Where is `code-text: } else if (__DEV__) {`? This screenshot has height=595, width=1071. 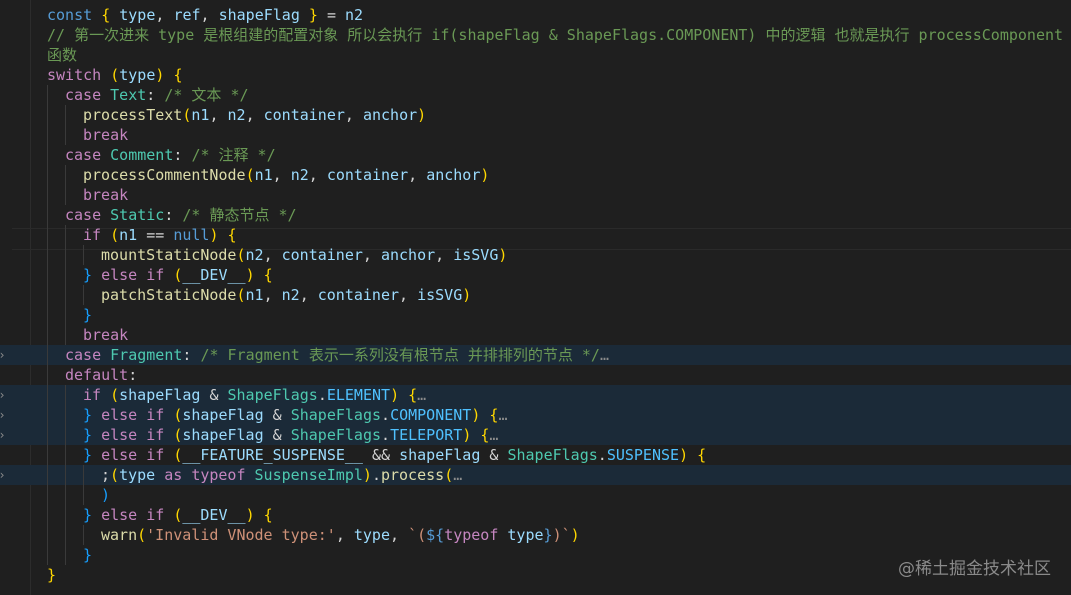
code-text: } else if (__DEV__) { is located at coordinates (178, 275).